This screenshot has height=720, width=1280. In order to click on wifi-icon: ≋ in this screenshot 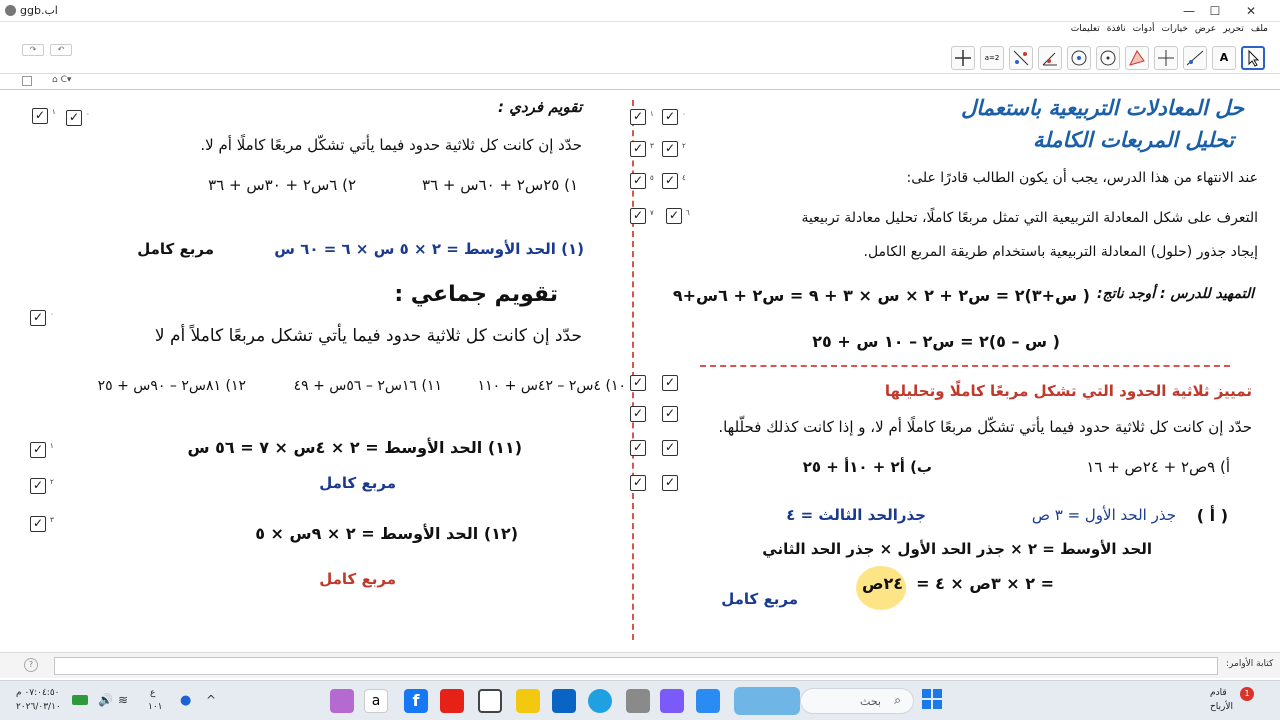, I will do `click(123, 700)`.